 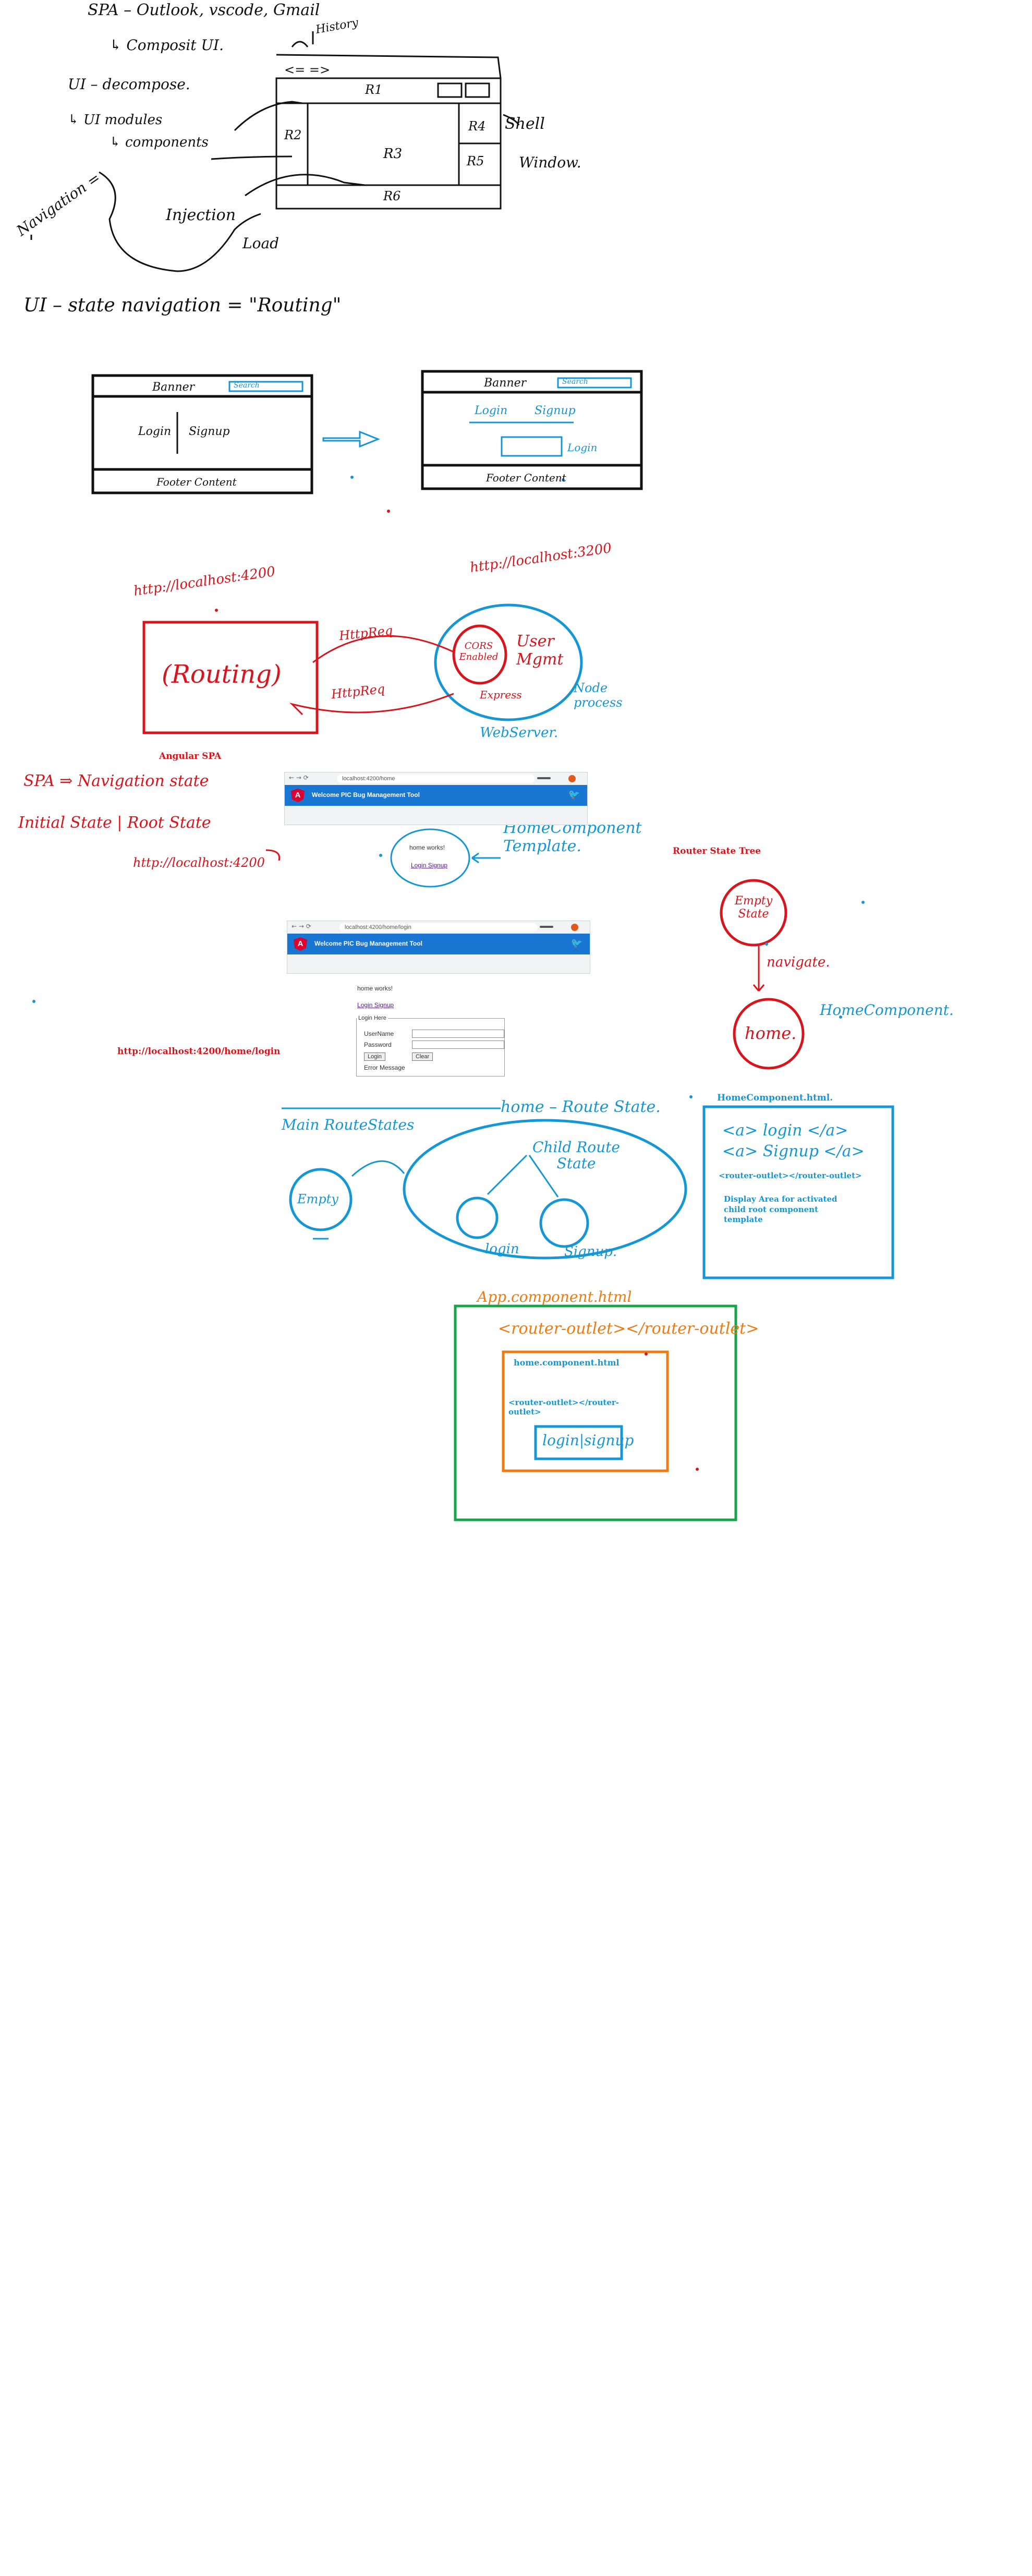 I want to click on app-outlet-line: <router-outlet></router-outlet>, so click(x=628, y=1329).